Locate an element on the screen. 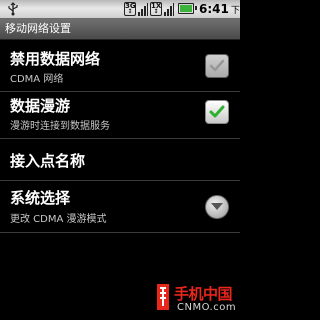 The width and height of the screenshot is (320, 320). status-bar: 3G ↕ 1X ↕ 6:41 下午 is located at coordinates (124, 9).